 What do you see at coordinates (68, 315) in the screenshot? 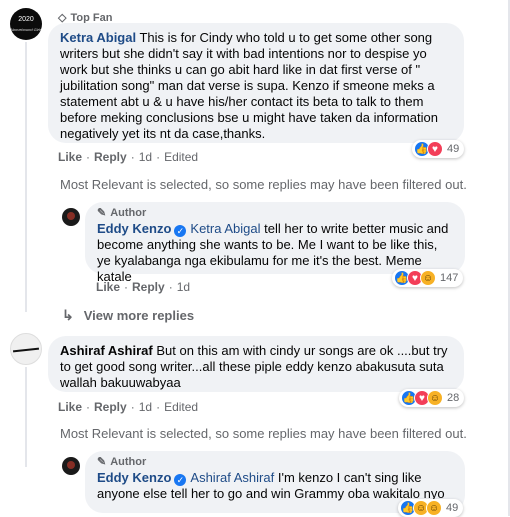
I see `reply-arrow-icon: ↳` at bounding box center [68, 315].